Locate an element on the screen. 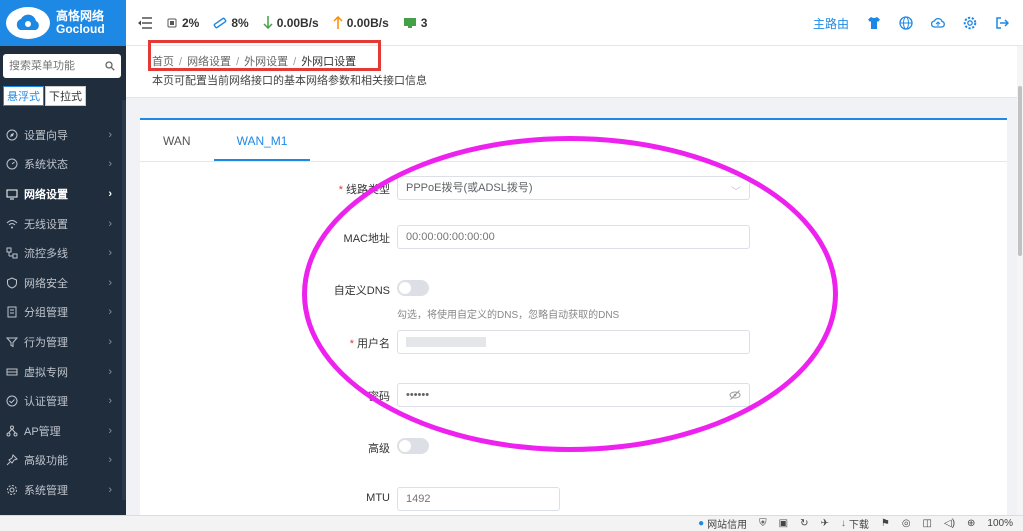  sidebar-item-setup-wizard: 设置向导 › is located at coordinates (63, 135).